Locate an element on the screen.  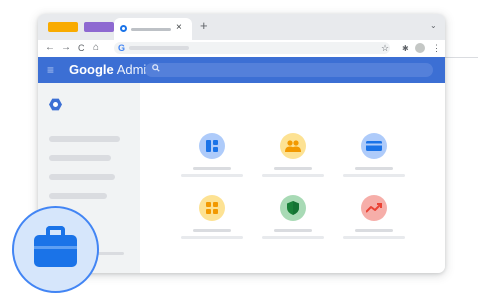
new-tab-button: + is located at coordinates (204, 26).